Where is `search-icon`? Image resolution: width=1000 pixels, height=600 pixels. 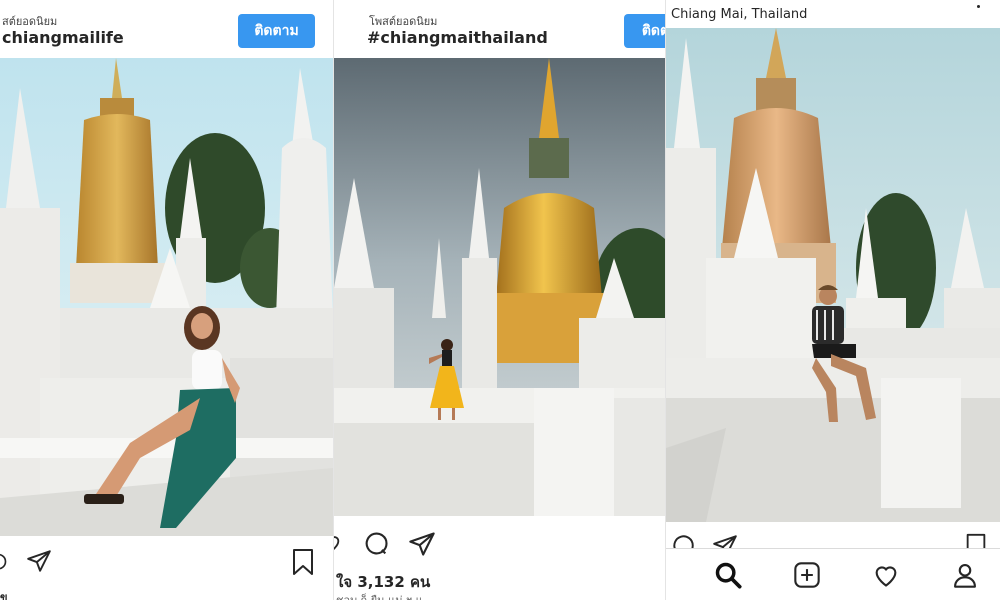 search-icon is located at coordinates (728, 575).